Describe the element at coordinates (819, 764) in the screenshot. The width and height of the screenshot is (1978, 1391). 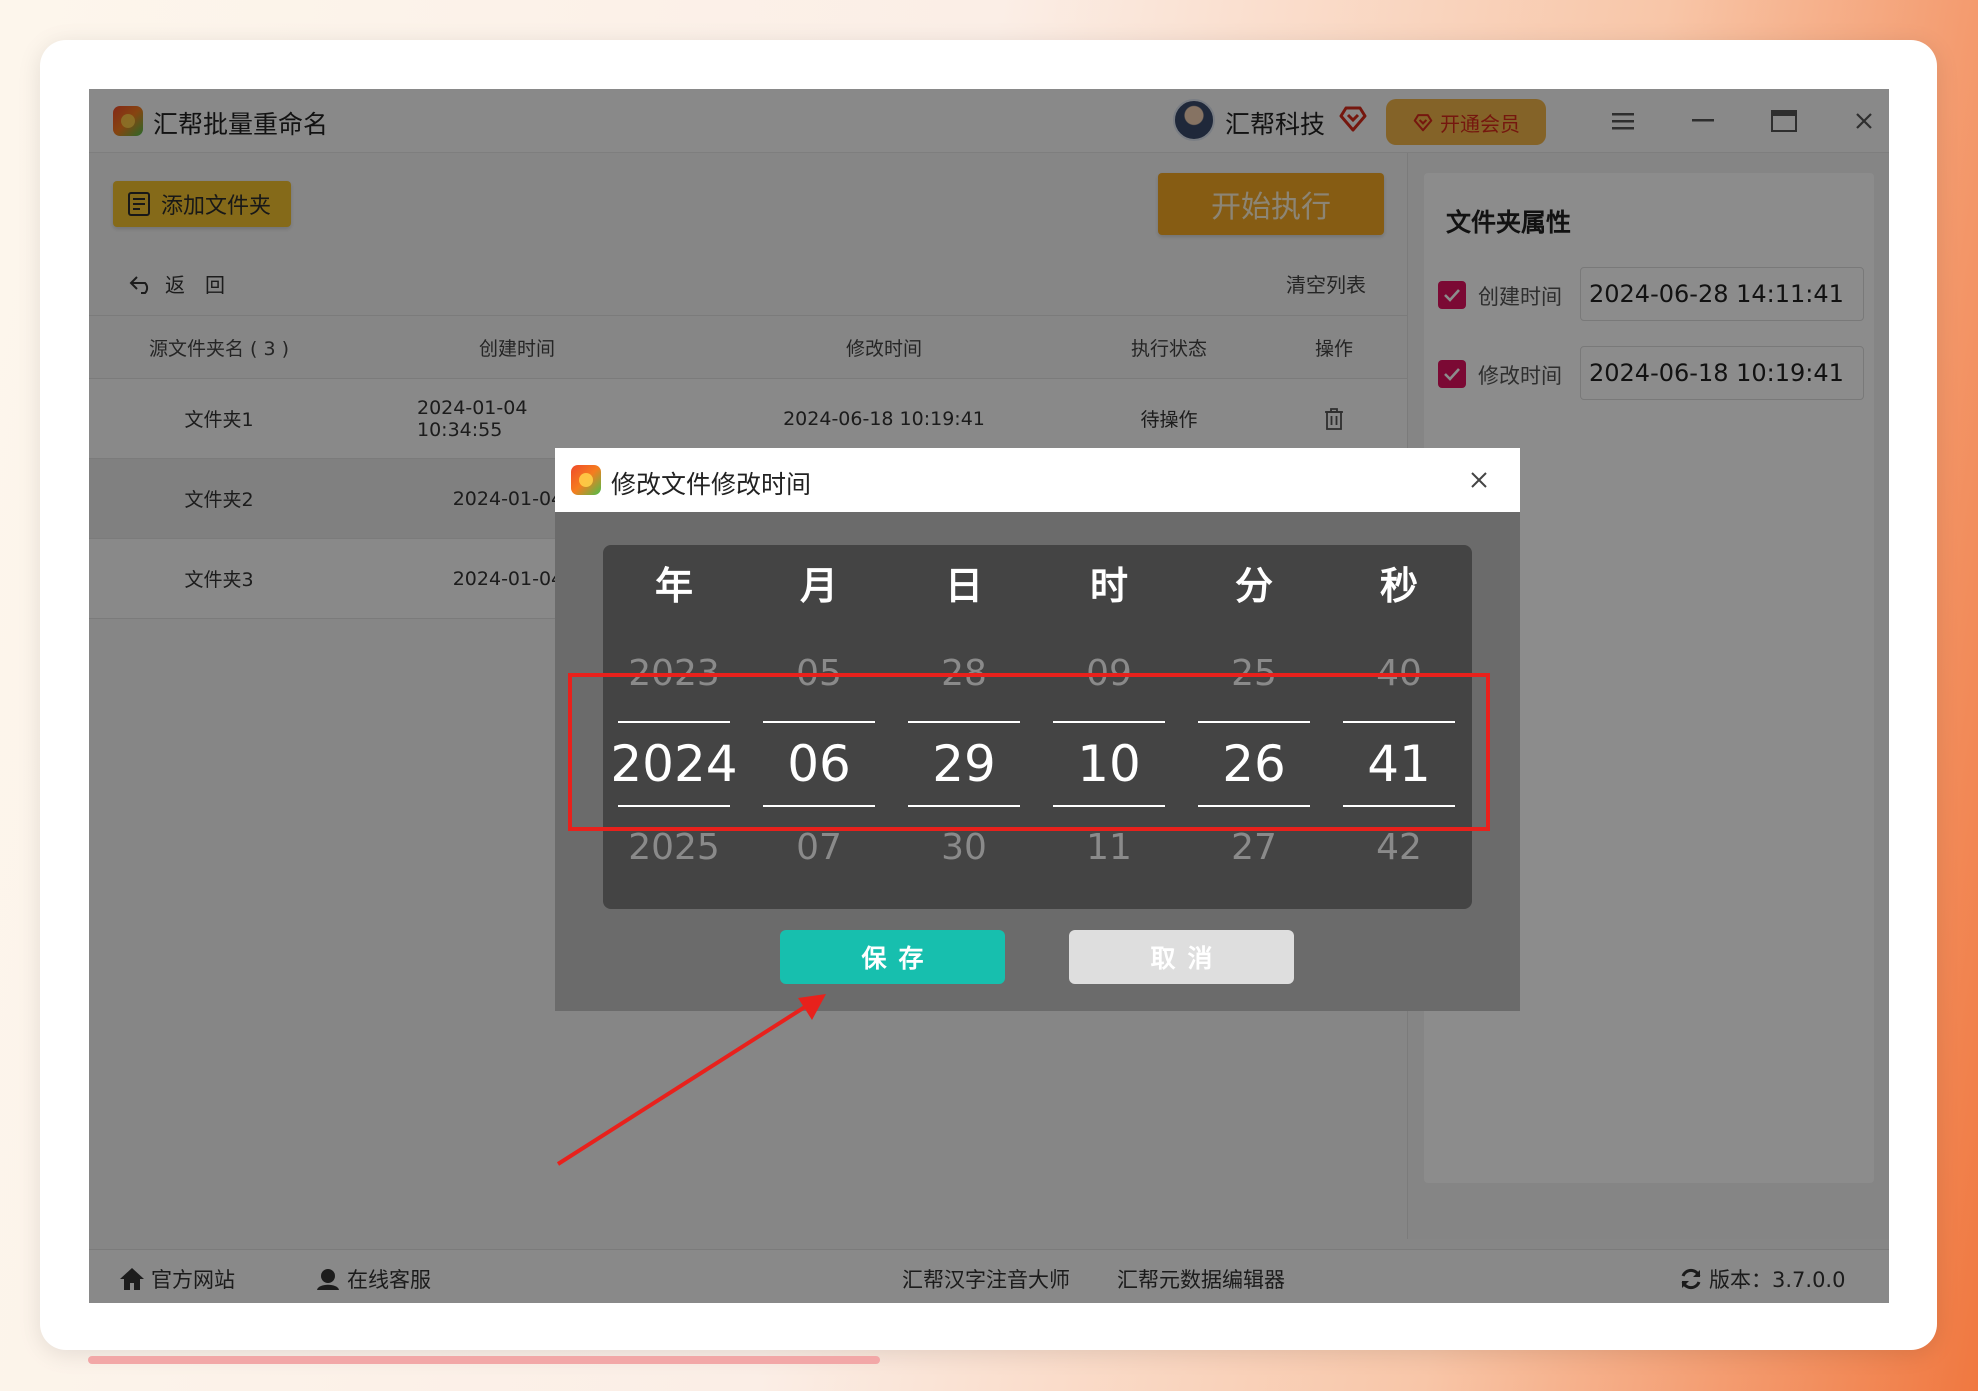
I see `month-current: 06` at that location.